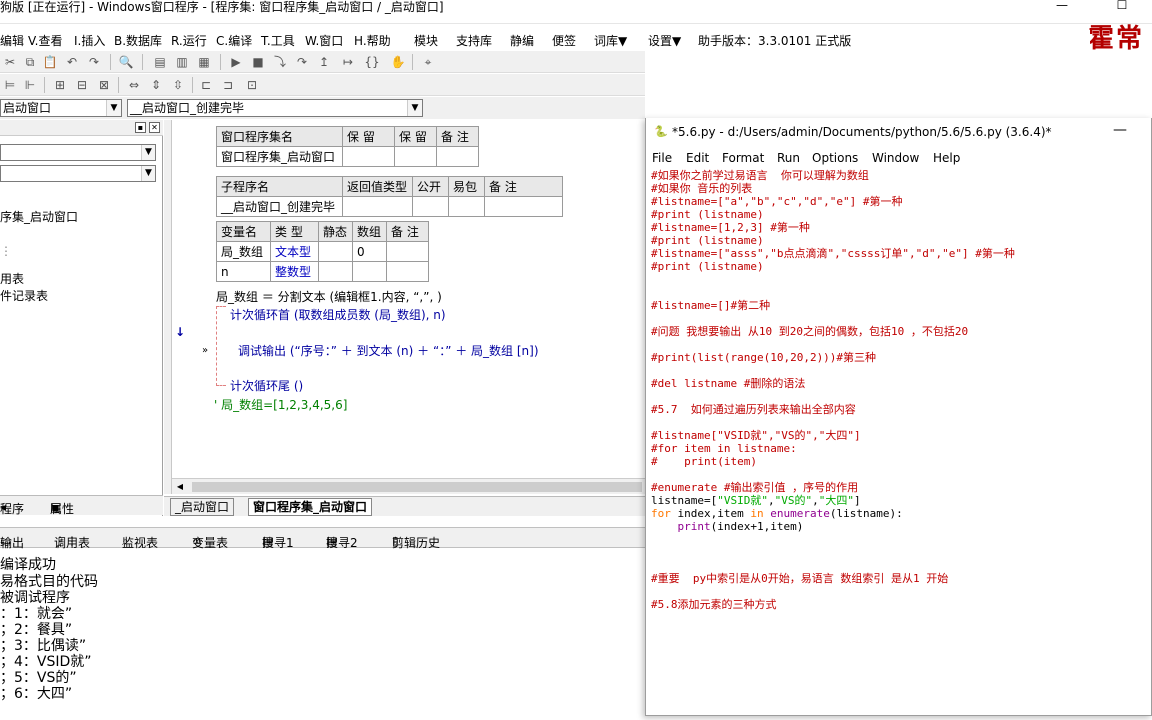 Image resolution: width=1152 pixels, height=720 pixels. What do you see at coordinates (243, 251) in the screenshot?
I see `var-name-cell: 局_数组` at bounding box center [243, 251].